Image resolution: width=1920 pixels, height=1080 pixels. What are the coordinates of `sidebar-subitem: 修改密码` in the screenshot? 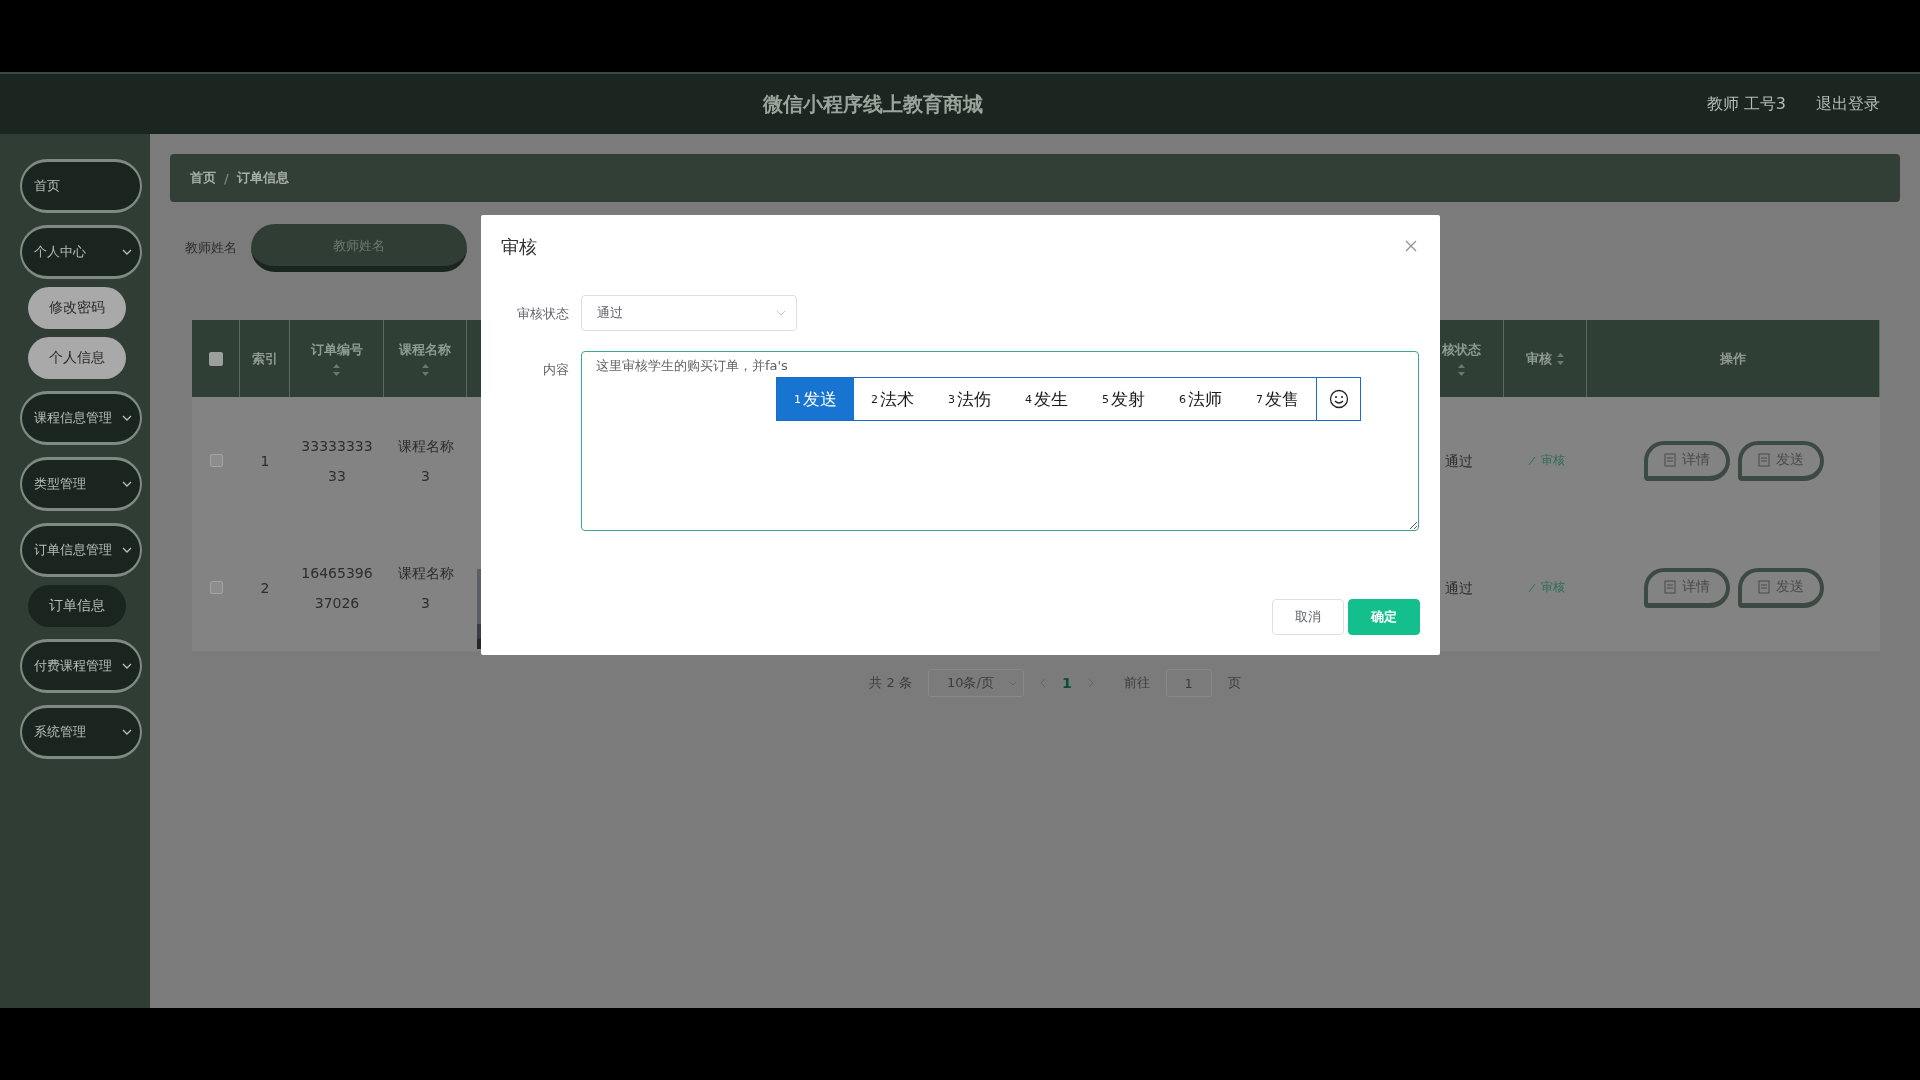 It's located at (77, 308).